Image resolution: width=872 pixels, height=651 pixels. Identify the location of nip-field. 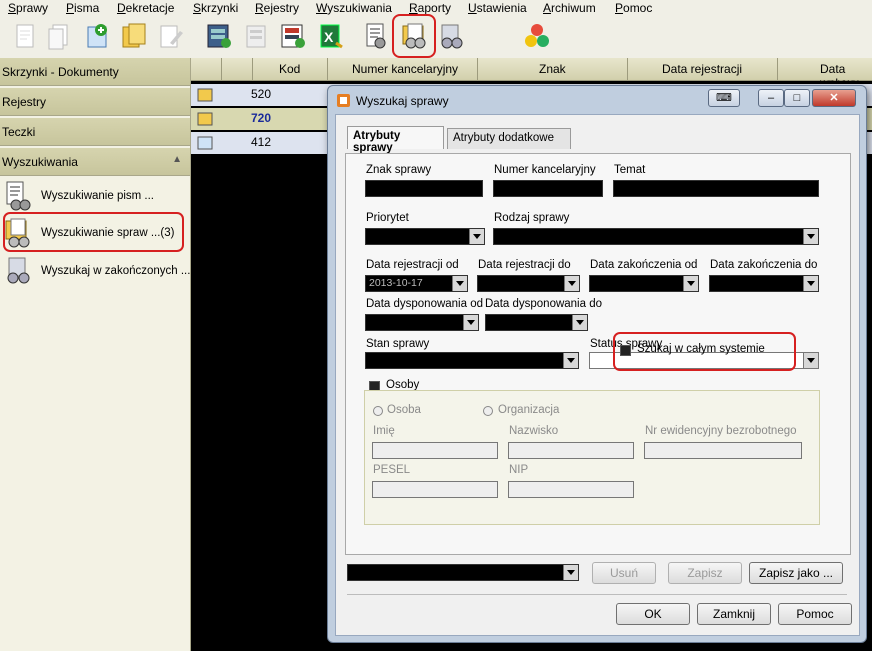
(571, 489).